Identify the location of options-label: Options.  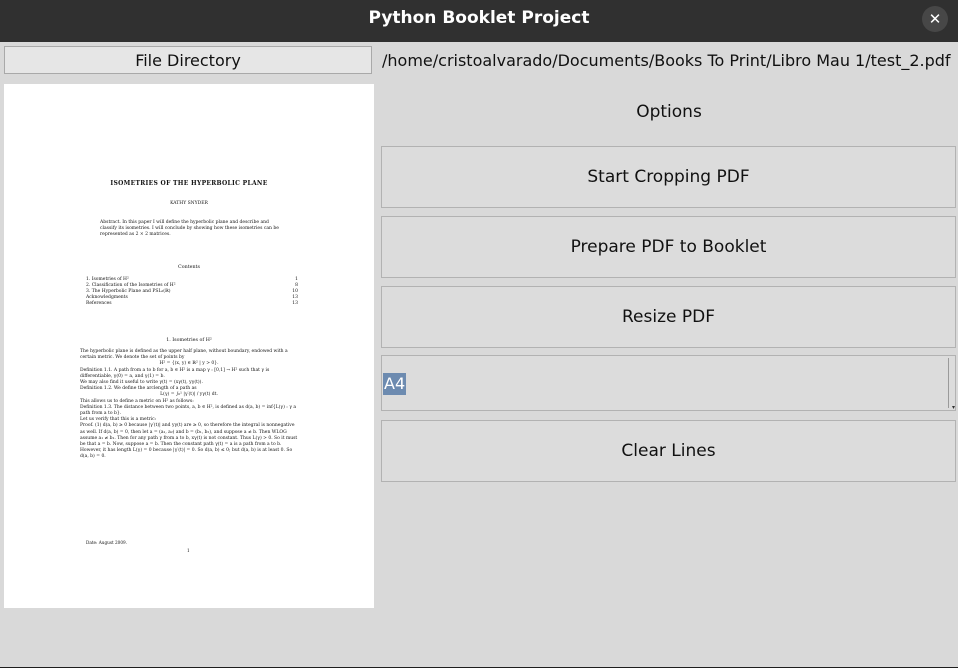
(669, 112).